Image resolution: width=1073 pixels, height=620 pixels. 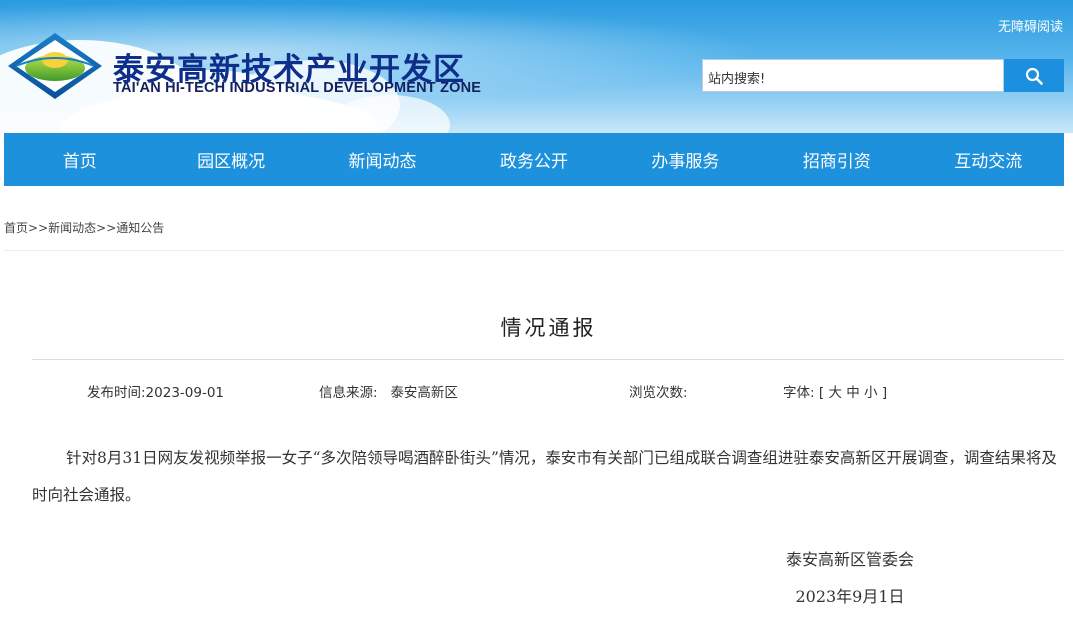 I want to click on search-icon, so click(x=1034, y=76).